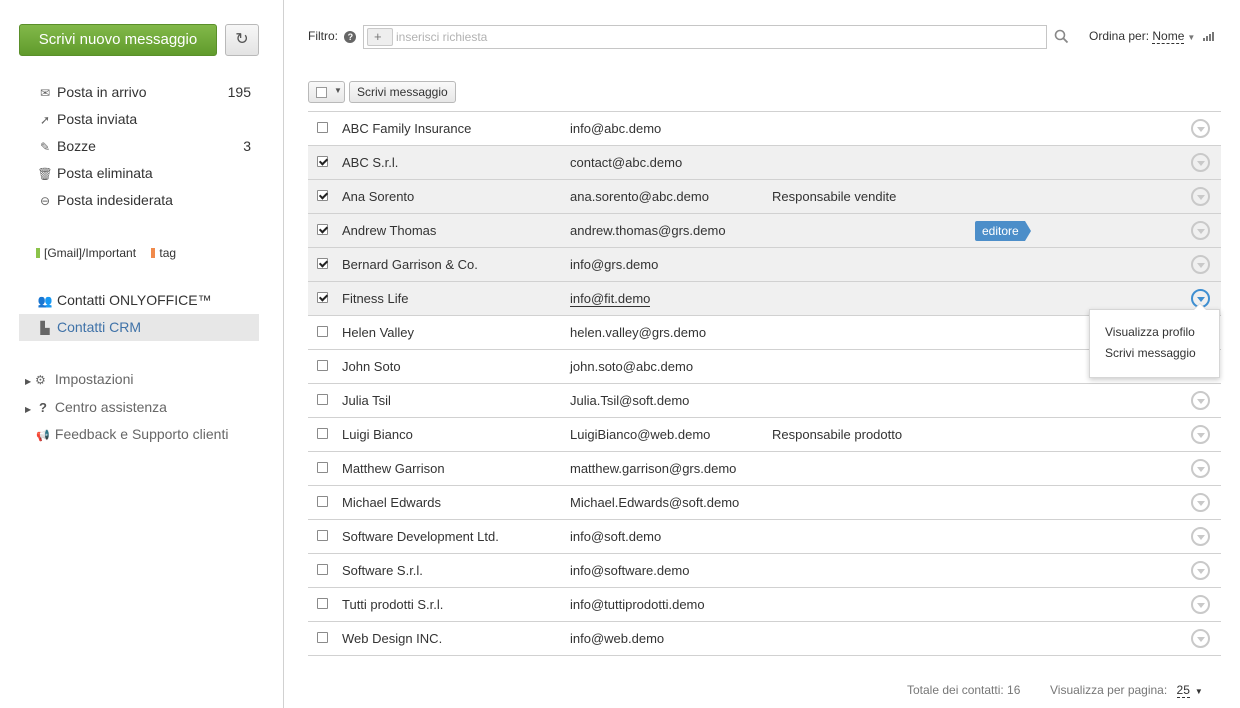 The width and height of the screenshot is (1240, 708). Describe the element at coordinates (456, 571) in the screenshot. I see `contact-name: Software S.r.l.` at that location.